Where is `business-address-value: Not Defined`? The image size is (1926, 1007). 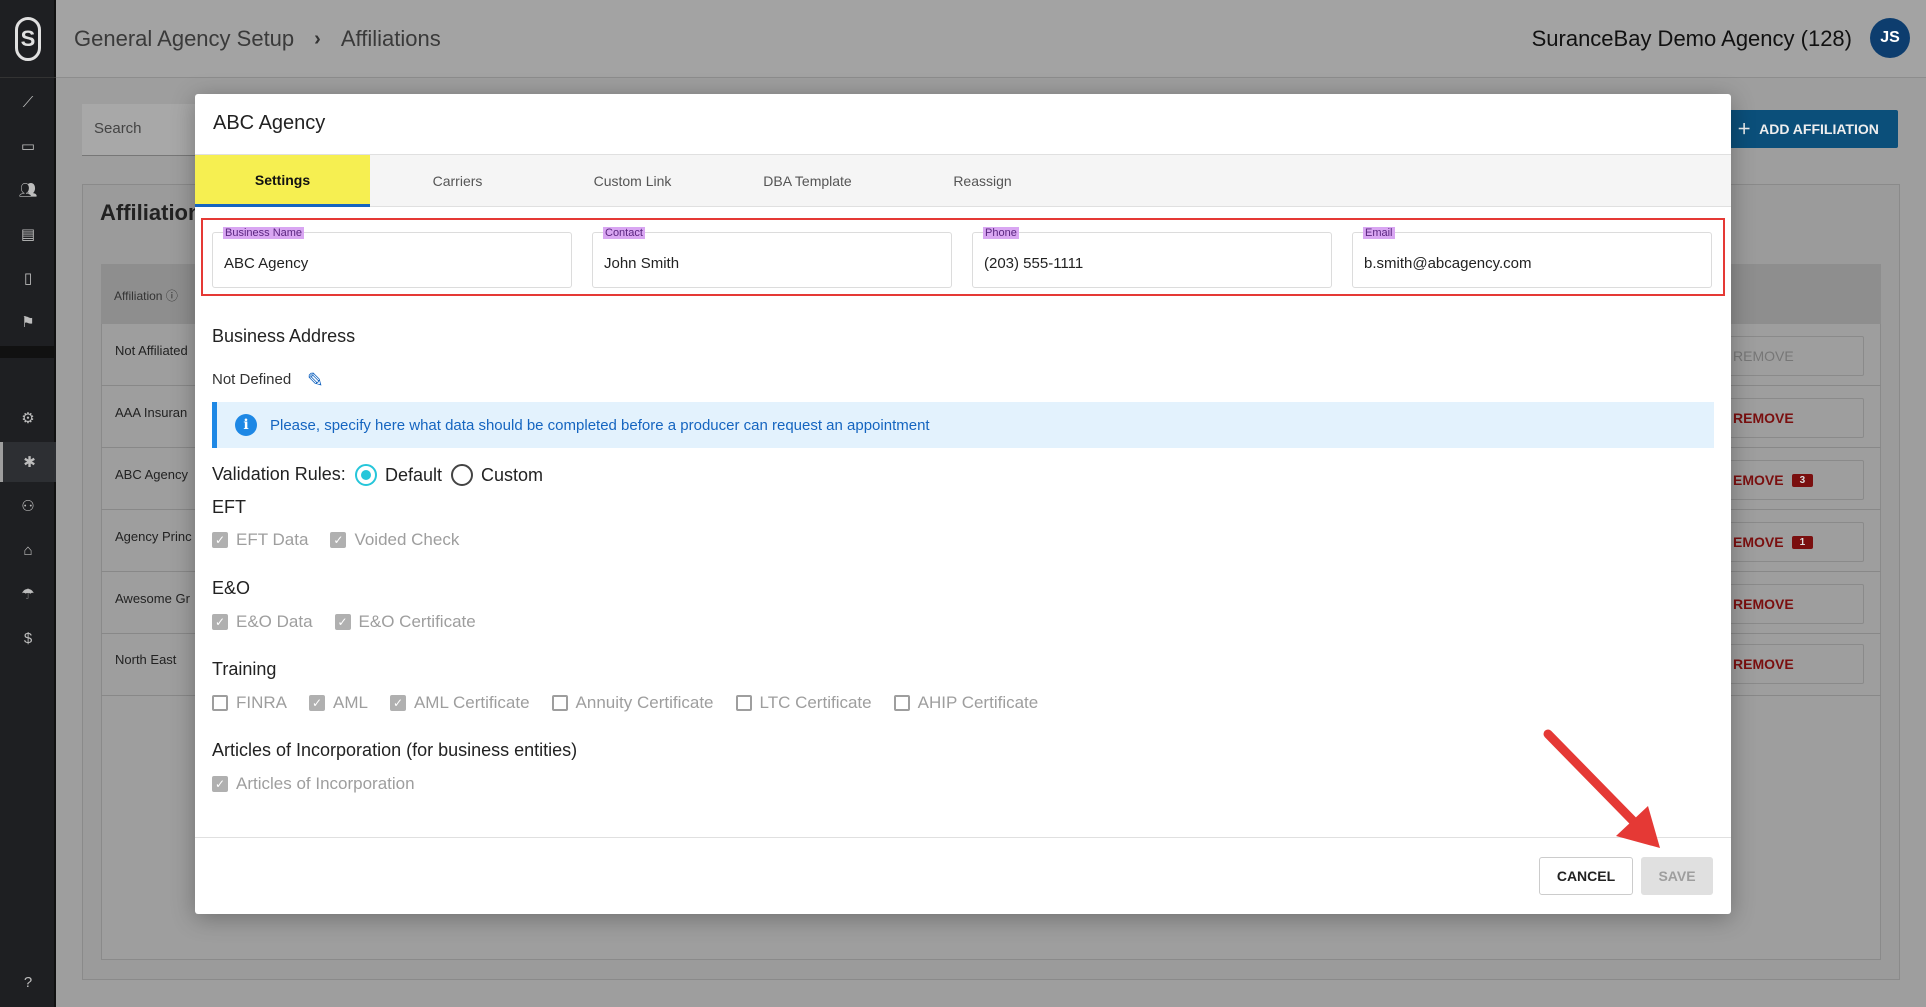
business-address-value: Not Defined is located at coordinates (252, 379).